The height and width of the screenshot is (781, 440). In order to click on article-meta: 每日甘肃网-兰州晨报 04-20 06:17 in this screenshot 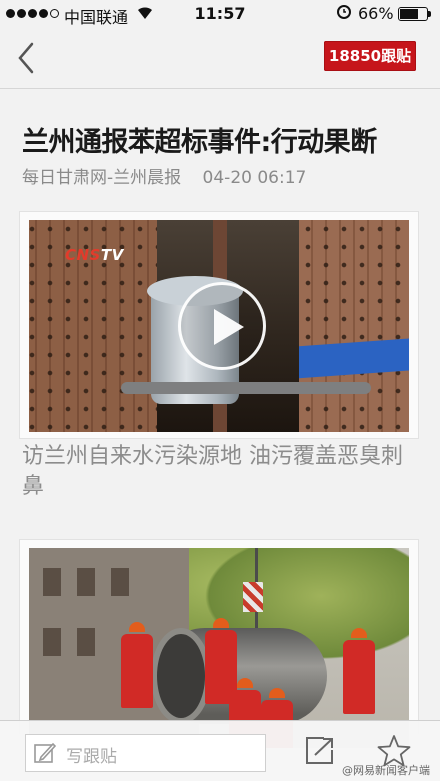, I will do `click(164, 175)`.